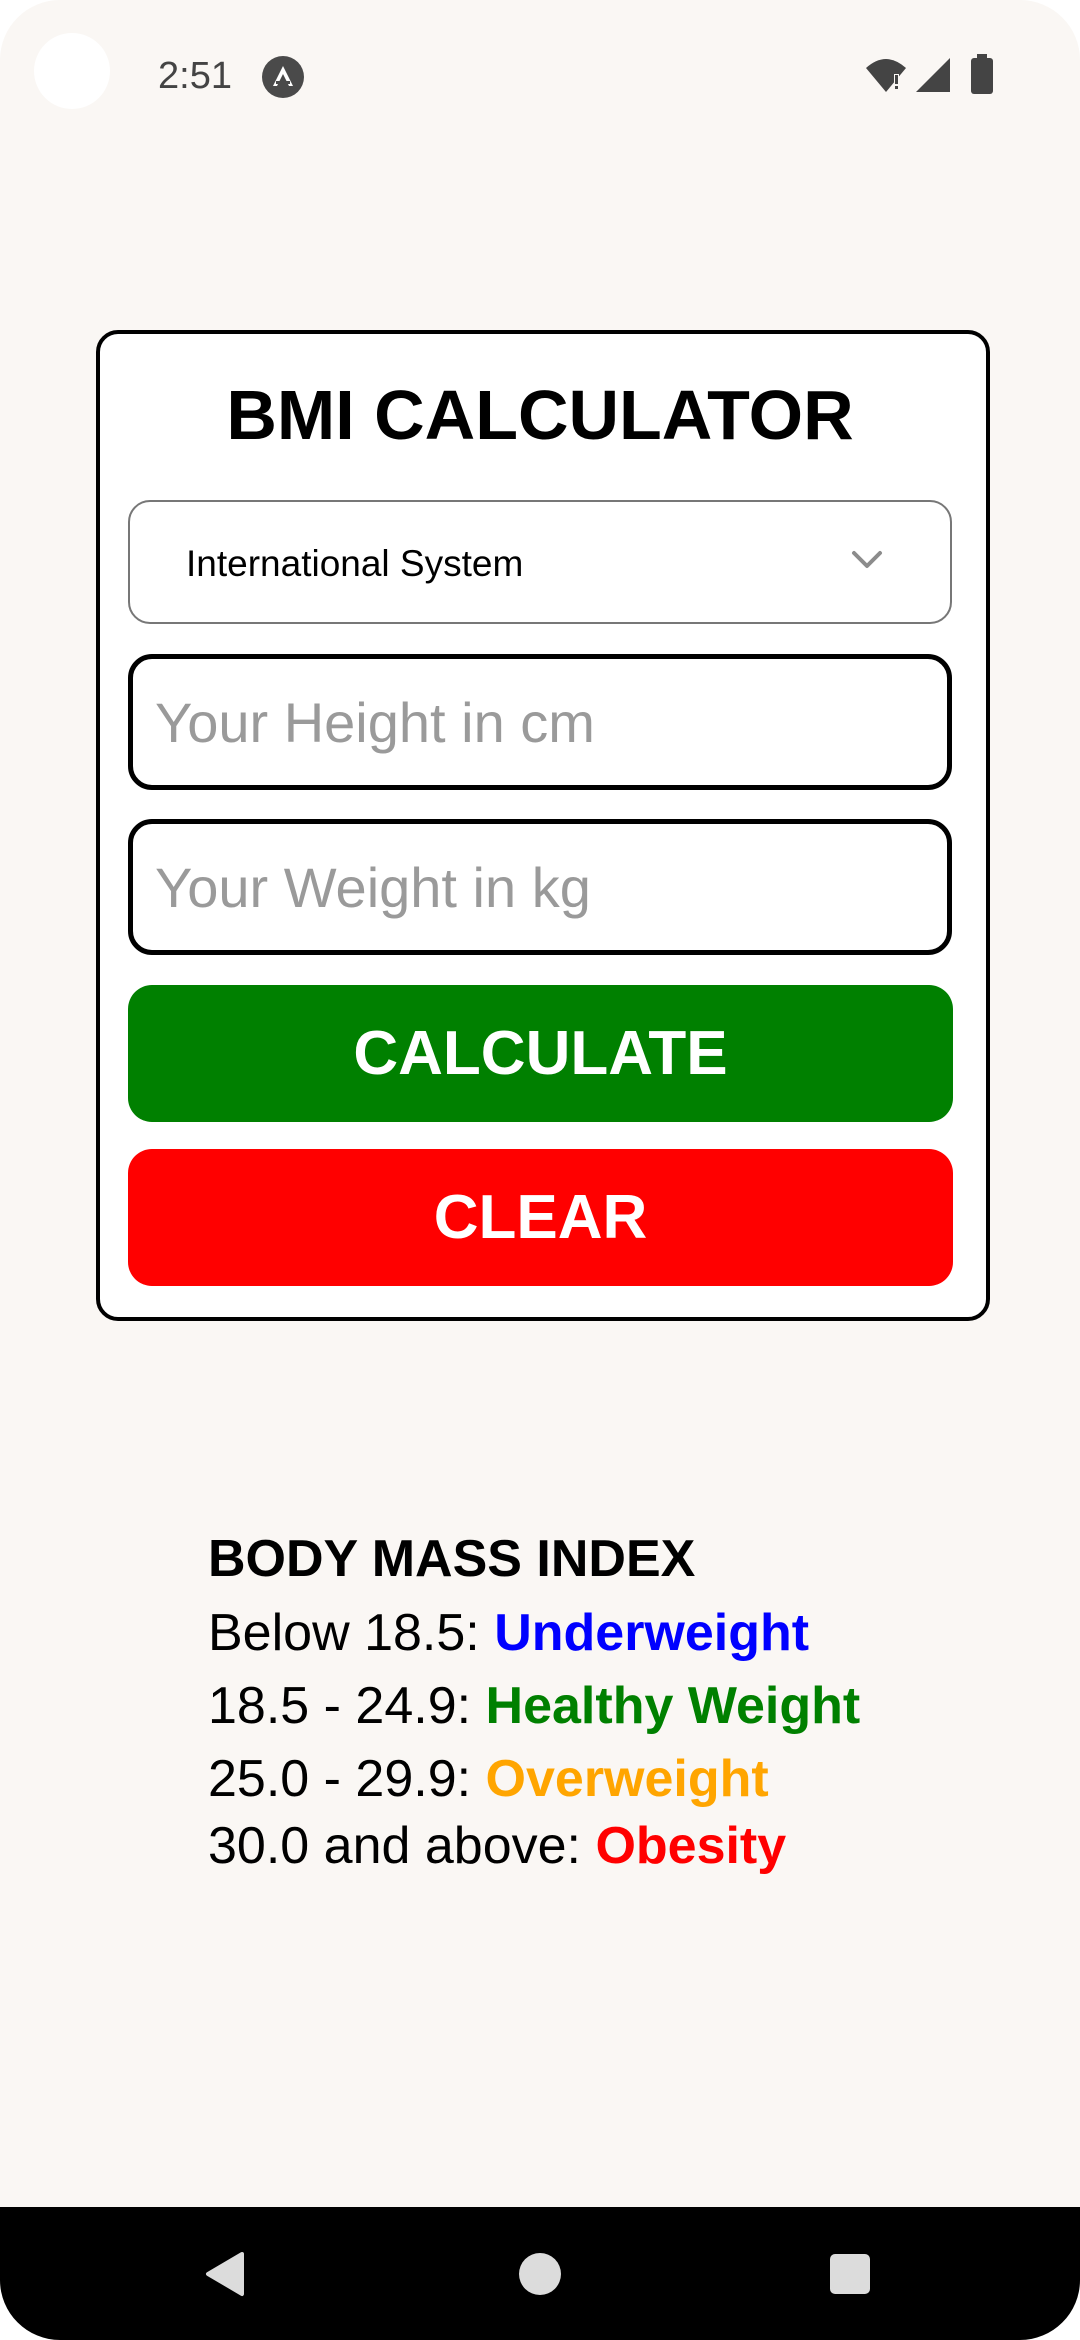 Image resolution: width=1080 pixels, height=2340 pixels. I want to click on legend-range: 18.5 - 24.9:, so click(347, 1706).